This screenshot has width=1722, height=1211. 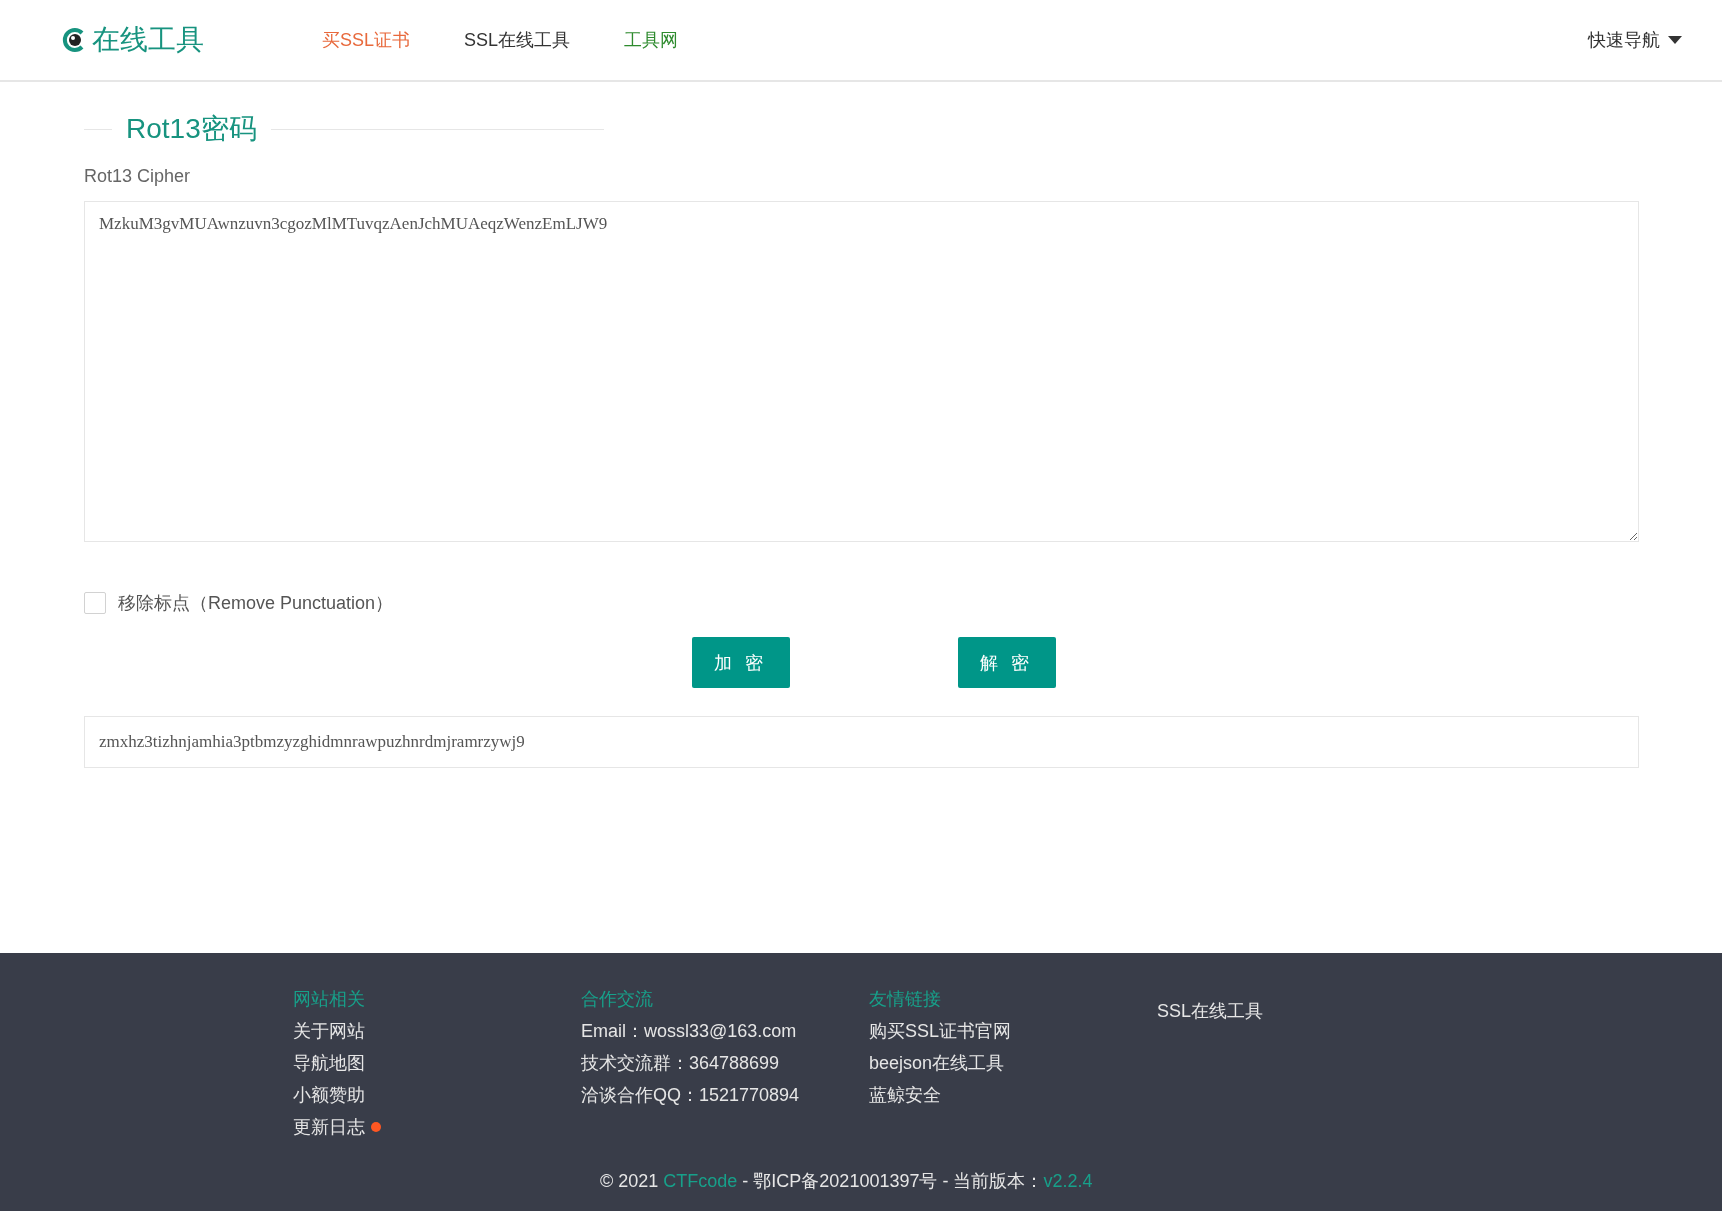 I want to click on footer-link: beejson在线工具, so click(x=937, y=1063).